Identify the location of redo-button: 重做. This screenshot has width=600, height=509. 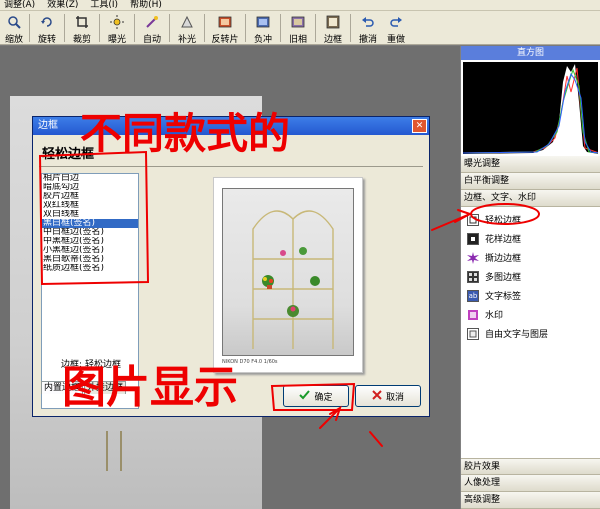
(396, 28).